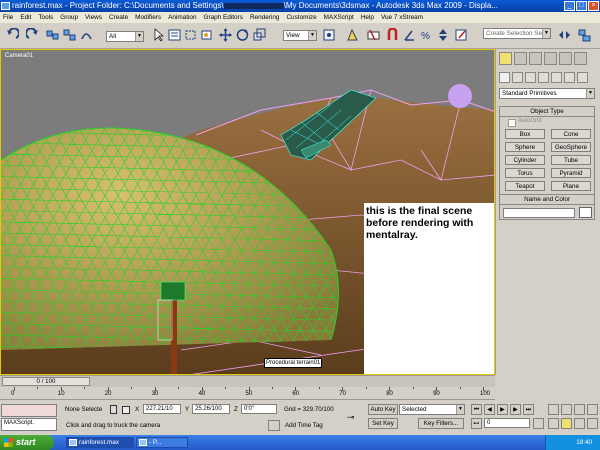 The height and width of the screenshot is (450, 600). I want to click on edit-named-selection-icon, so click(461, 35).